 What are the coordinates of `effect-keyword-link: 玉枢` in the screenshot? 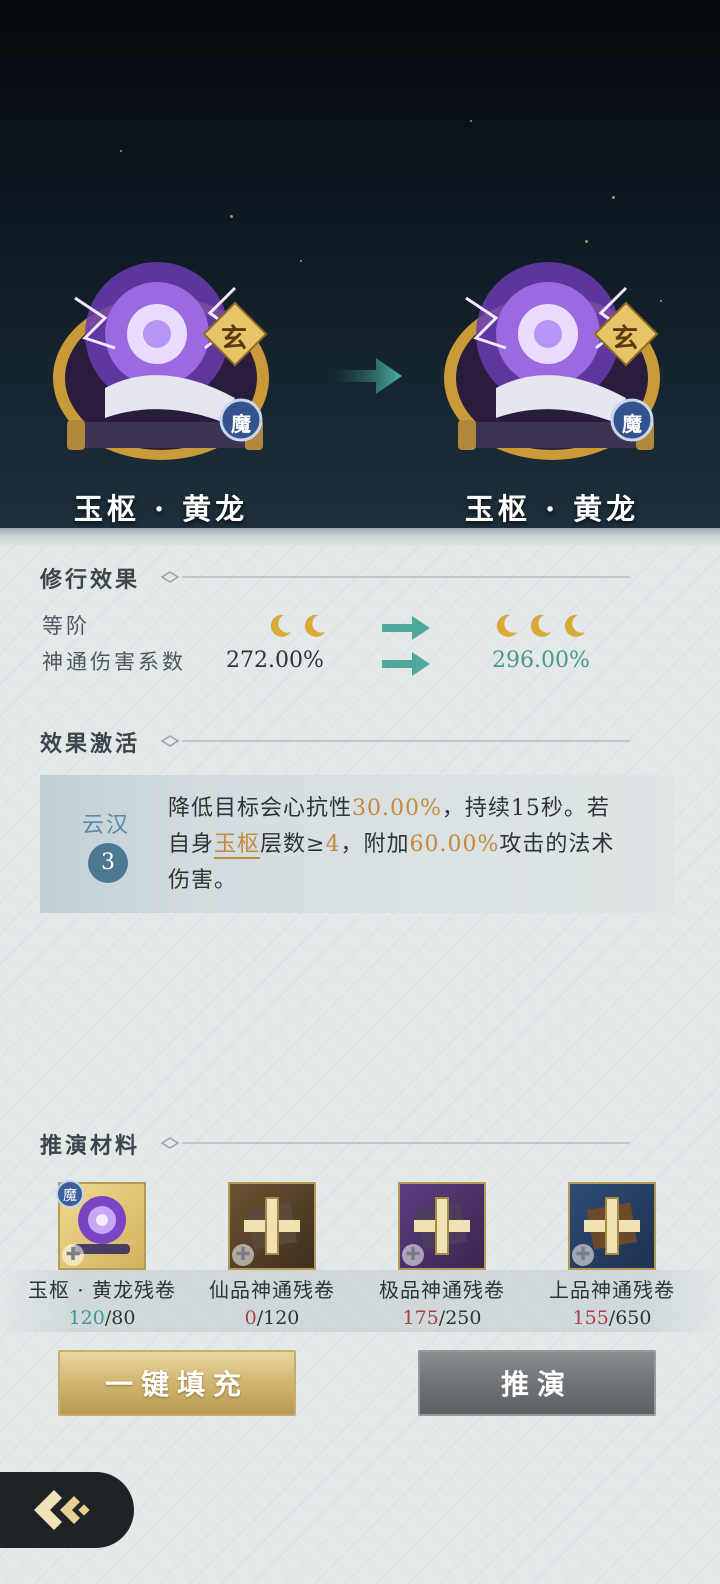 It's located at (237, 845).